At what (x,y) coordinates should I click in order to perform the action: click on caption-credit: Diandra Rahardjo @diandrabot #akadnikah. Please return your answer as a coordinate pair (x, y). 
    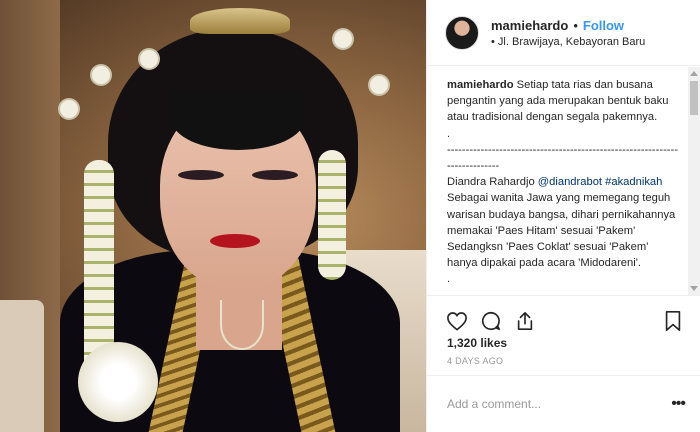
    Looking at the image, I should click on (563, 182).